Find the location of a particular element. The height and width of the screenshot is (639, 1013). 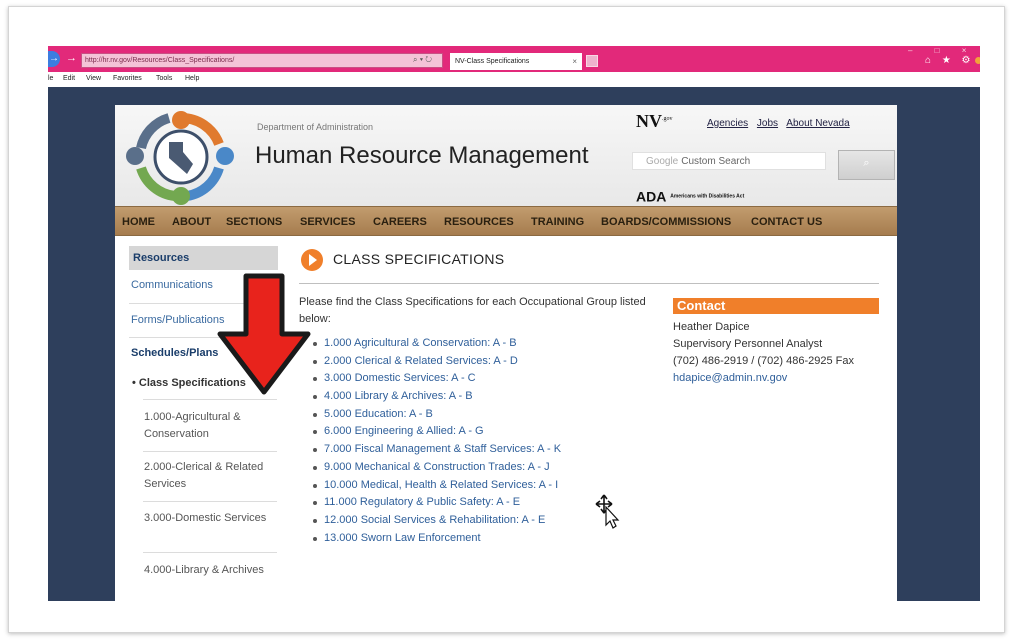

menu-view: View is located at coordinates (93, 78).